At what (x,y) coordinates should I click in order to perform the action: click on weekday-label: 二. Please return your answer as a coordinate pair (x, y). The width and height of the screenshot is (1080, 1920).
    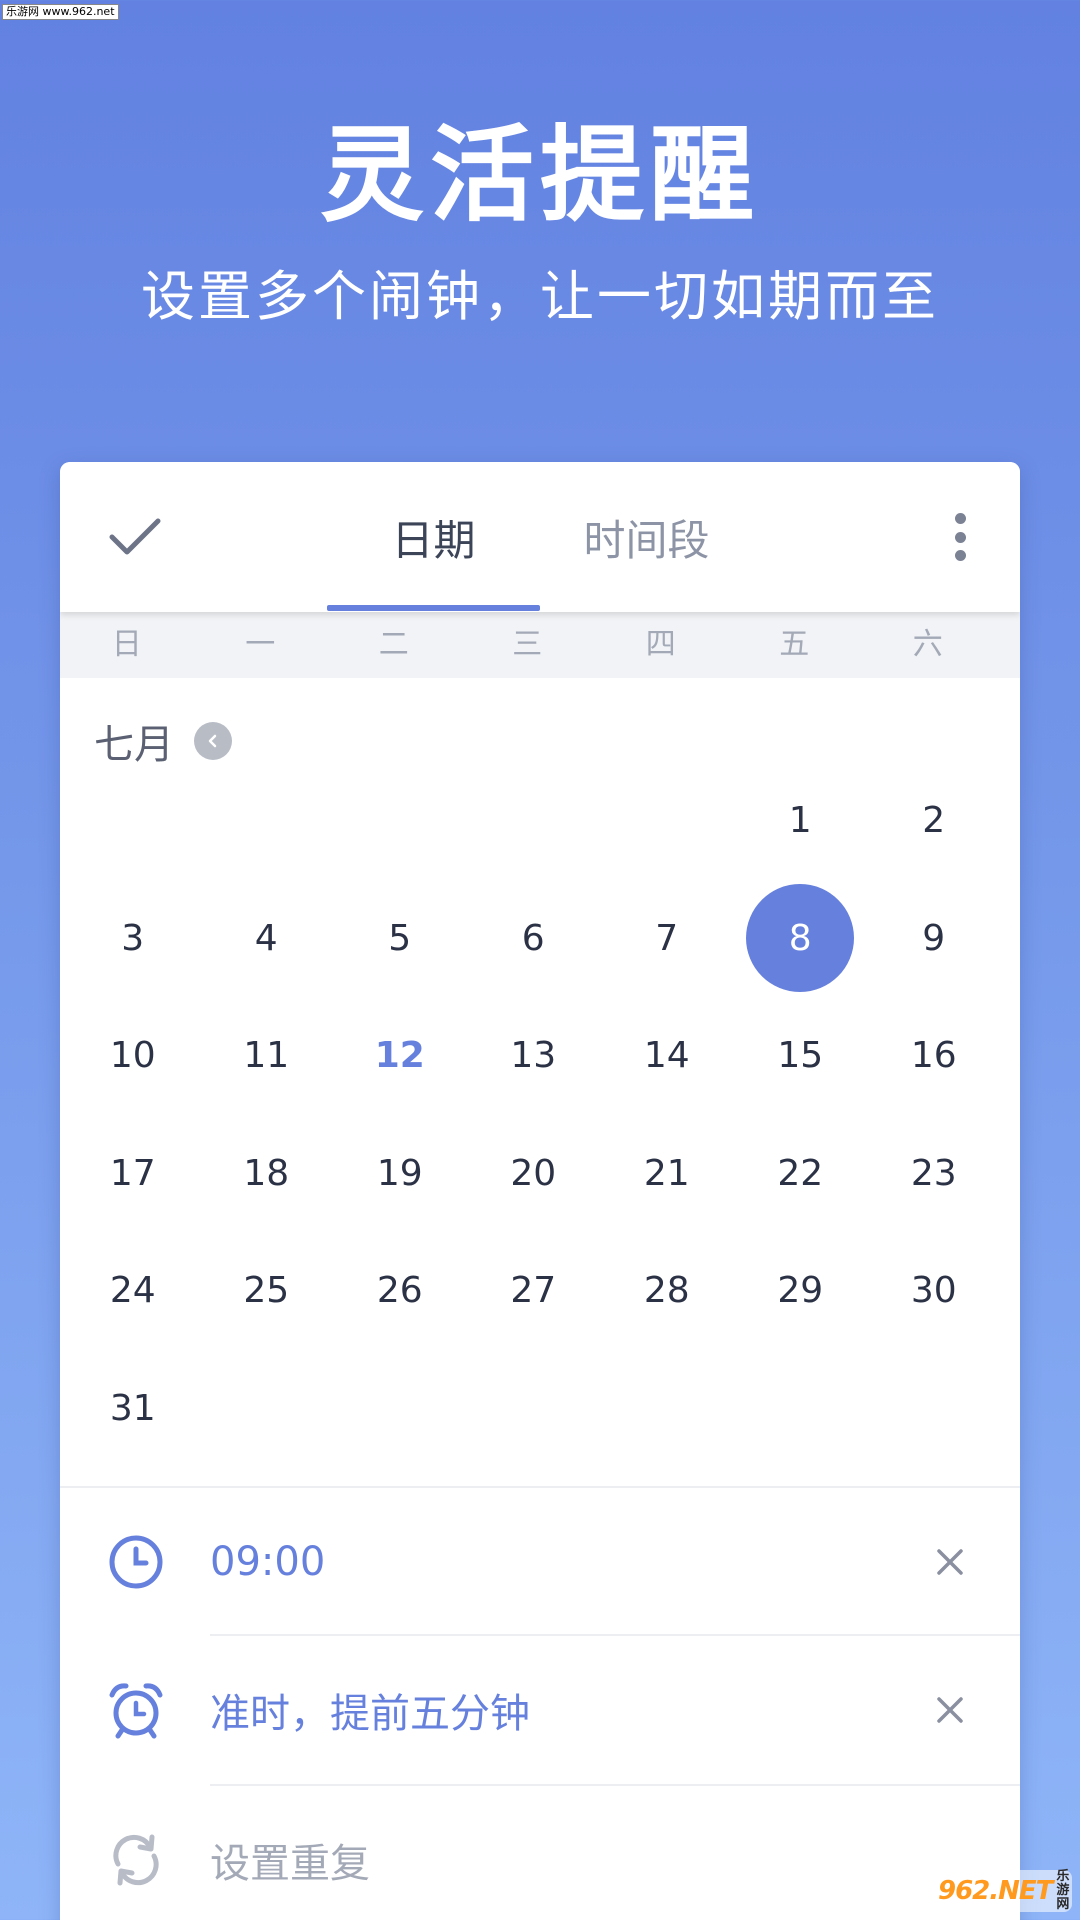
    Looking at the image, I should click on (393, 644).